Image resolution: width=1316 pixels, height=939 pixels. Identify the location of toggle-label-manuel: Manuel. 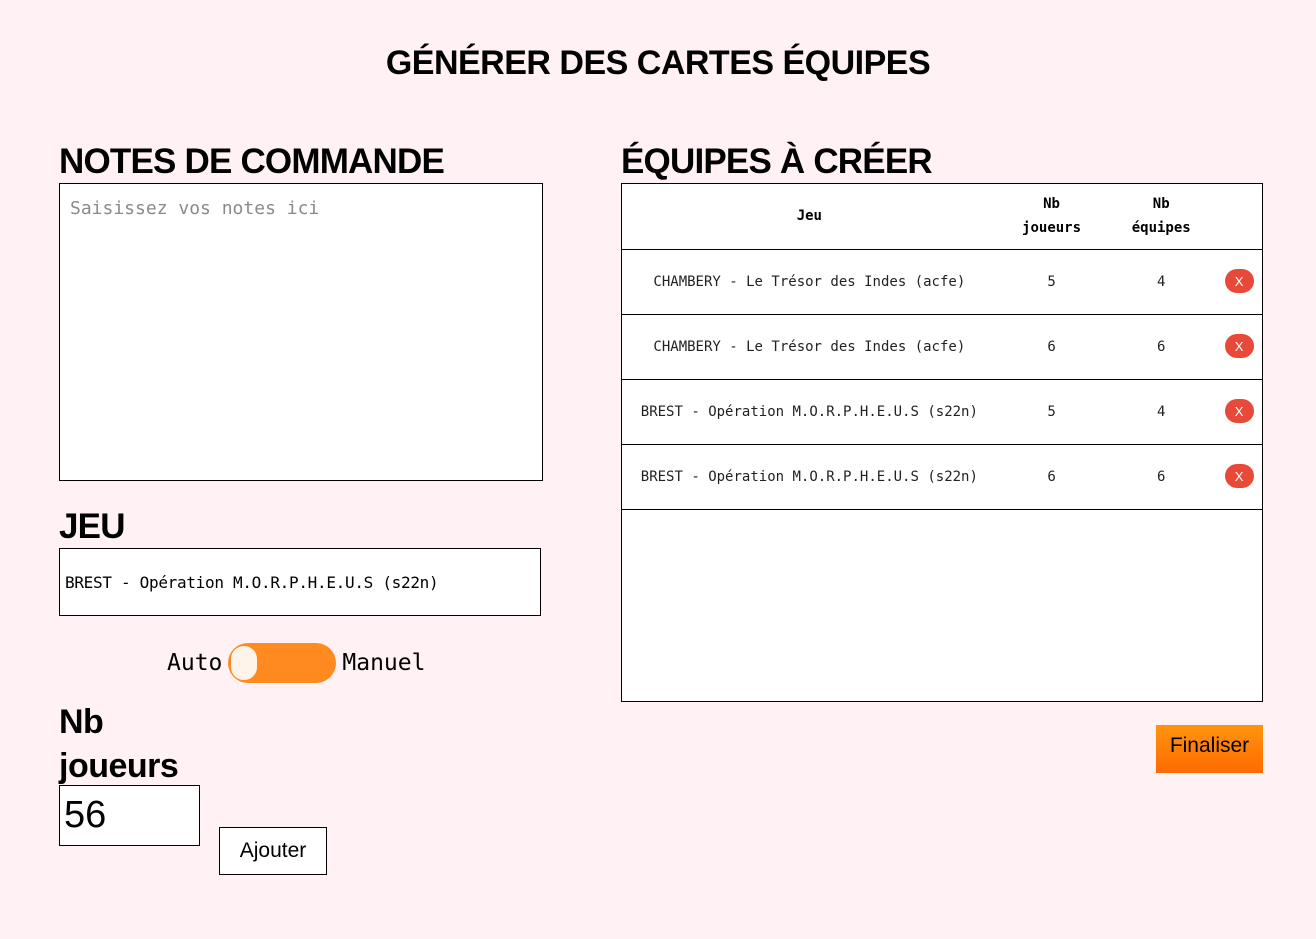
(384, 663).